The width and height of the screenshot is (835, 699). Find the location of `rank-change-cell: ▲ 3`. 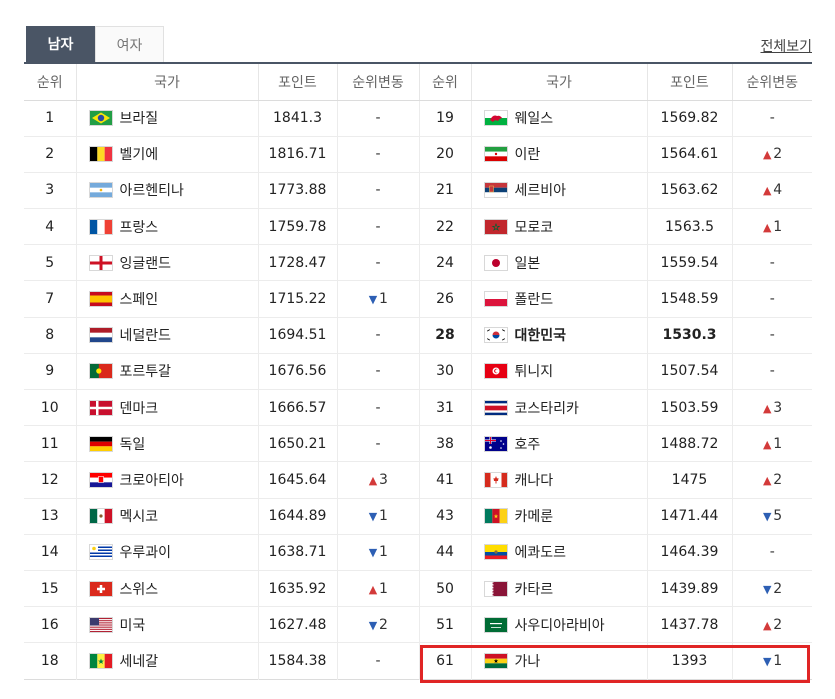

rank-change-cell: ▲ 3 is located at coordinates (771, 408).